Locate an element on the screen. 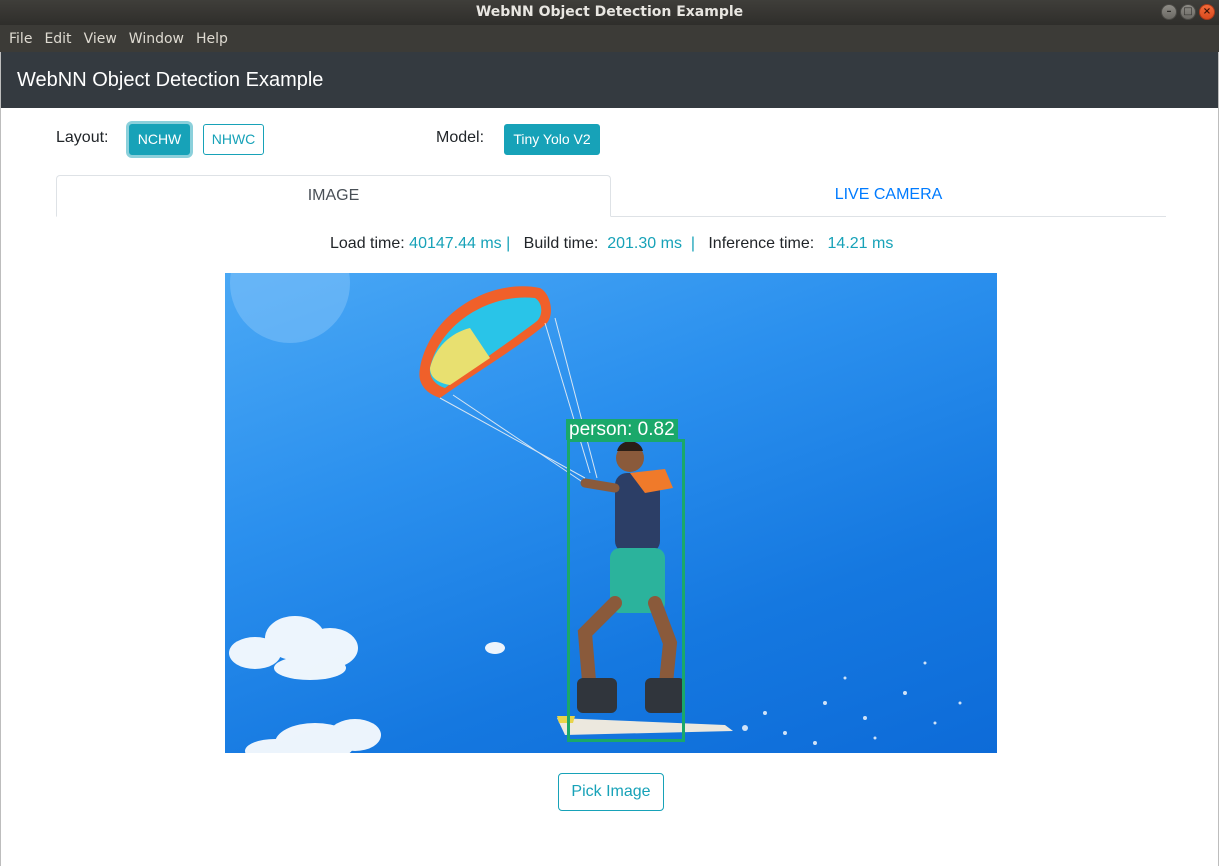 The image size is (1219, 866). menu-view: View is located at coordinates (100, 39).